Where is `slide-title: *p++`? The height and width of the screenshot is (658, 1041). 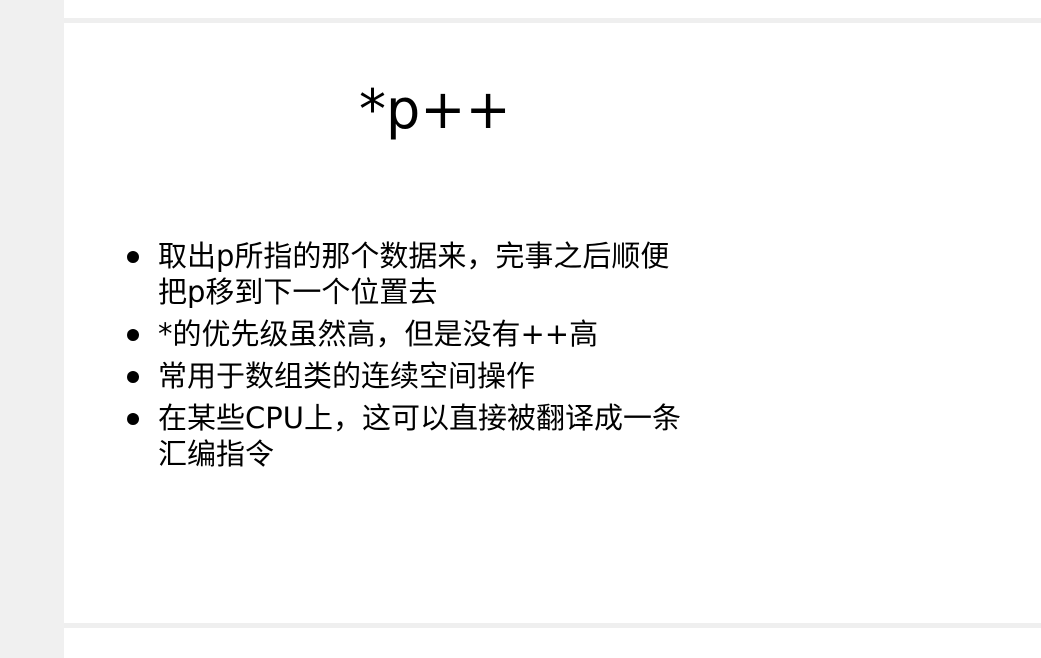
slide-title: *p++ is located at coordinates (435, 109).